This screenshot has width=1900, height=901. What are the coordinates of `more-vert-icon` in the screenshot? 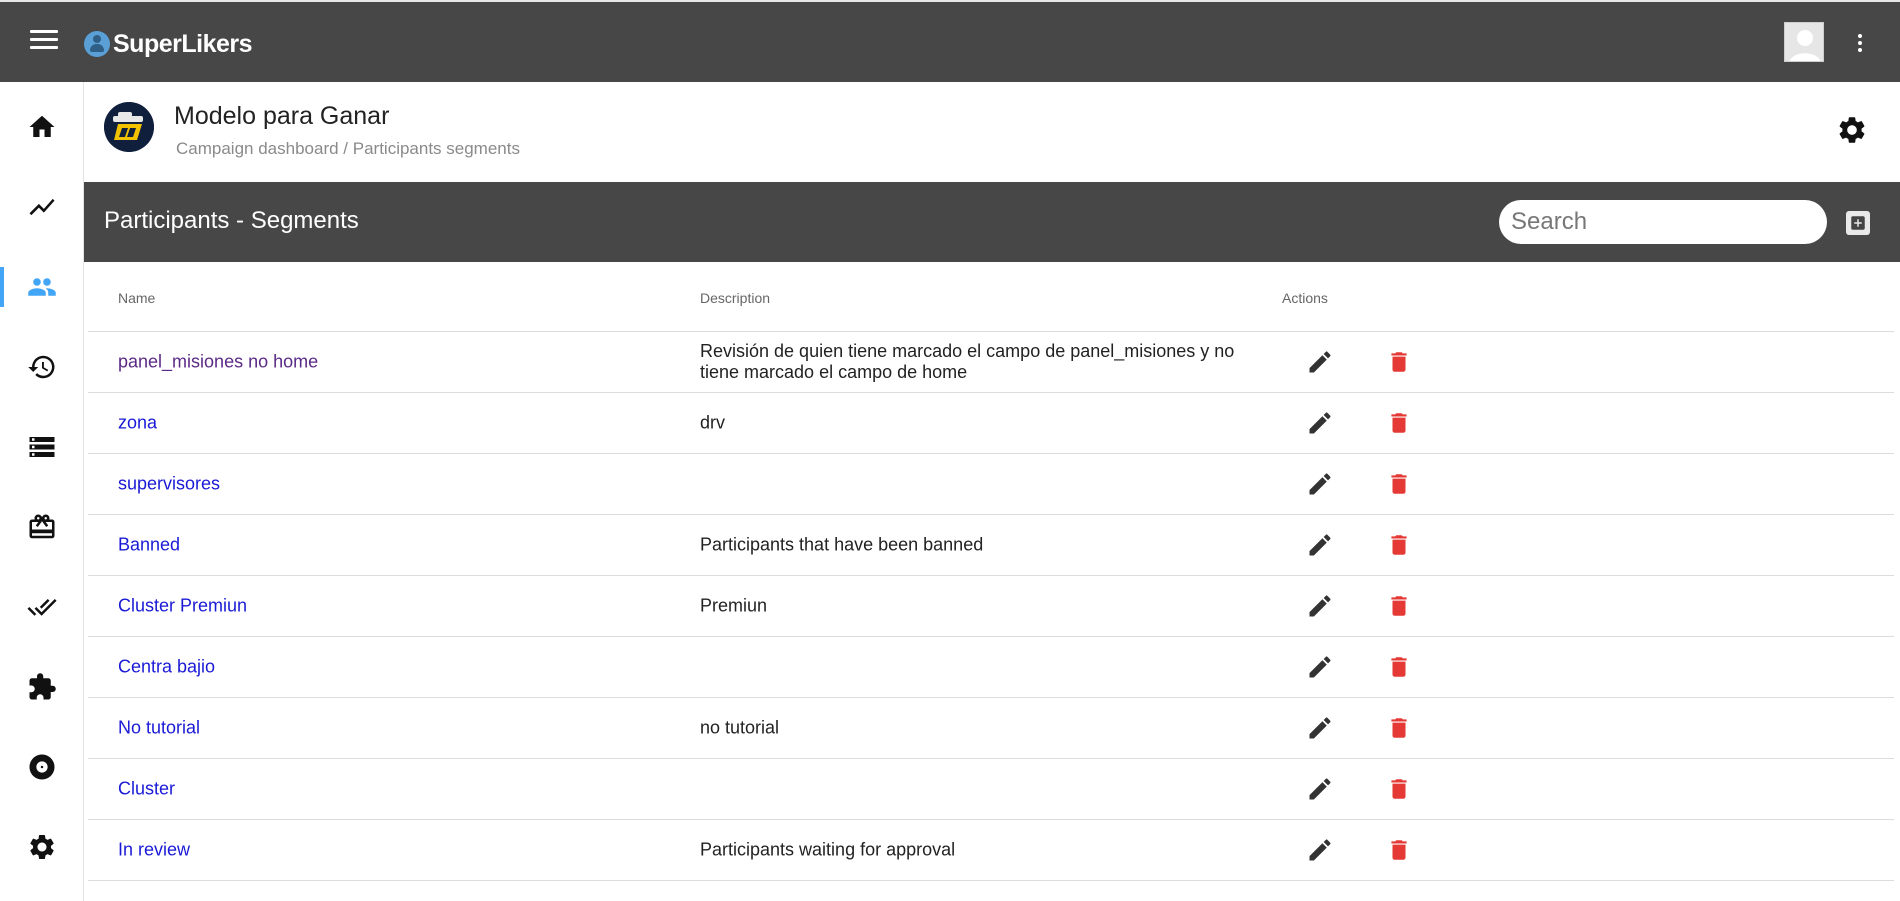 It's located at (1860, 45).